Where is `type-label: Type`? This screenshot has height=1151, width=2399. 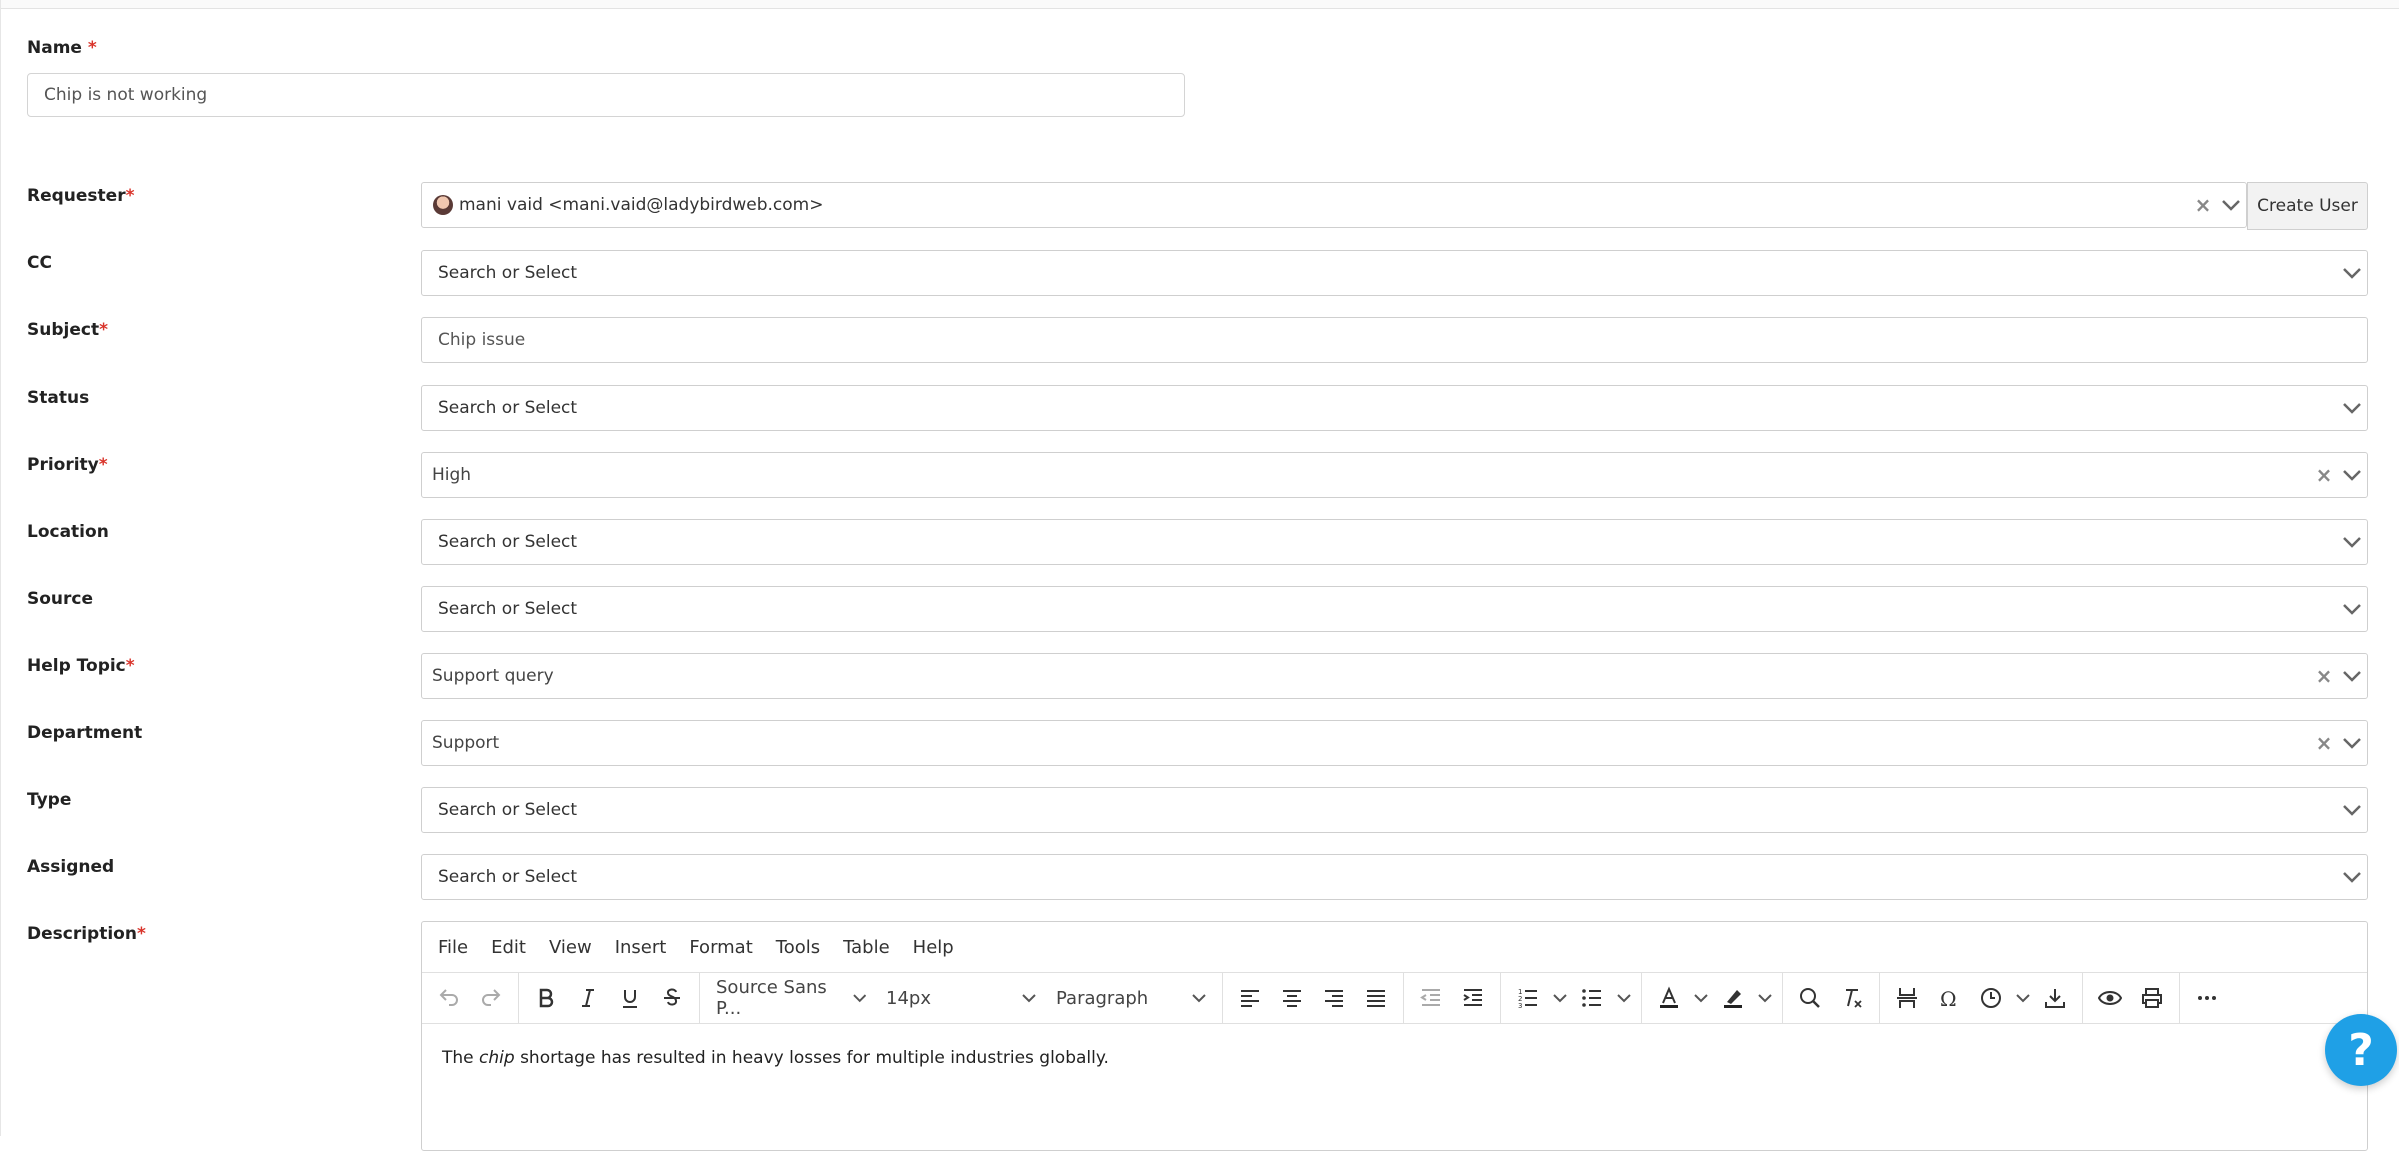
type-label: Type is located at coordinates (49, 800).